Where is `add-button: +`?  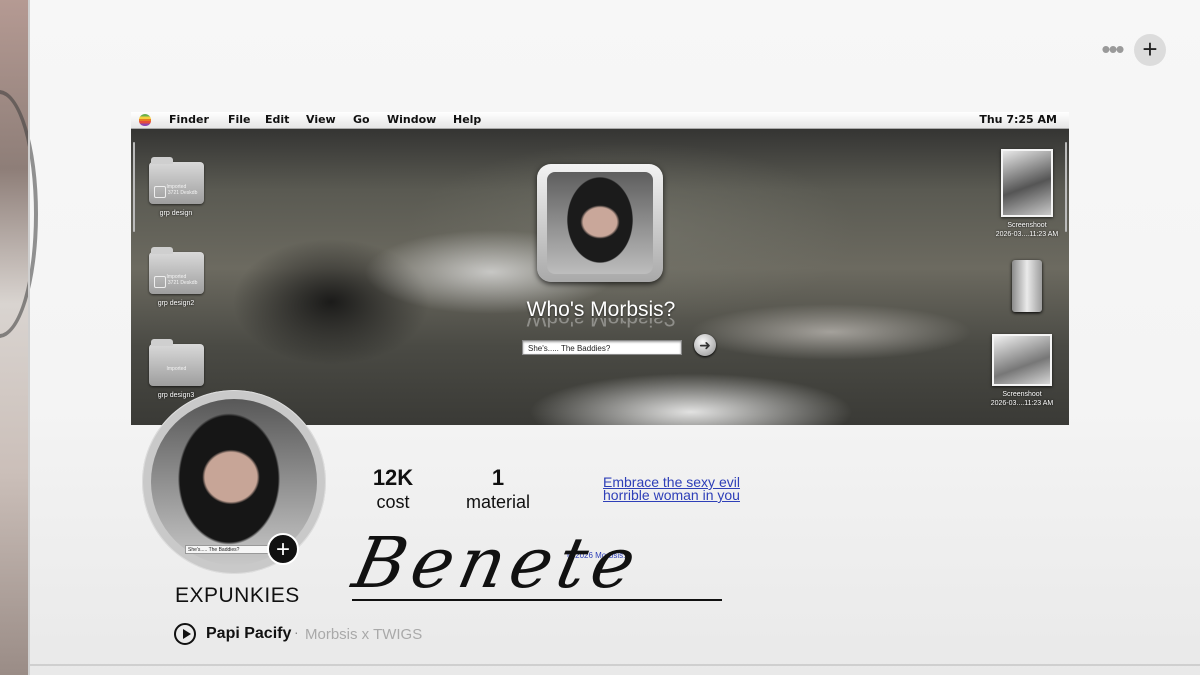
add-button: + is located at coordinates (1150, 50).